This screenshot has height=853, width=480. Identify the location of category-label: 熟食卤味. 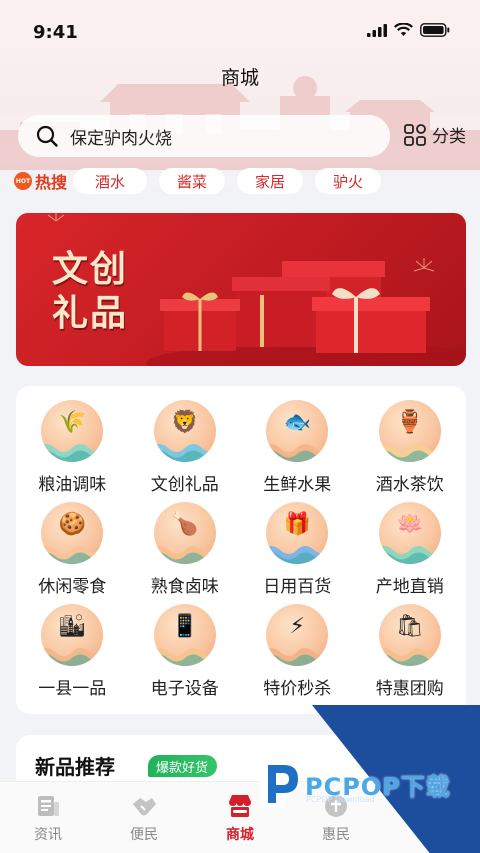
(184, 587).